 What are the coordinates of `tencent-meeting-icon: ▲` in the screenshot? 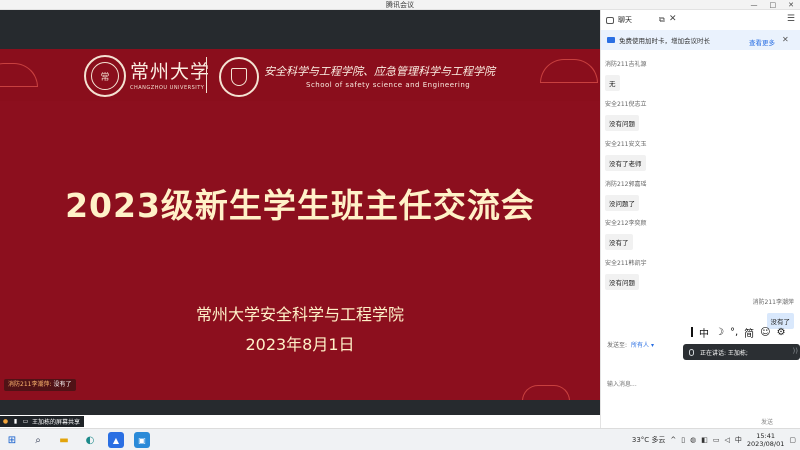 It's located at (116, 440).